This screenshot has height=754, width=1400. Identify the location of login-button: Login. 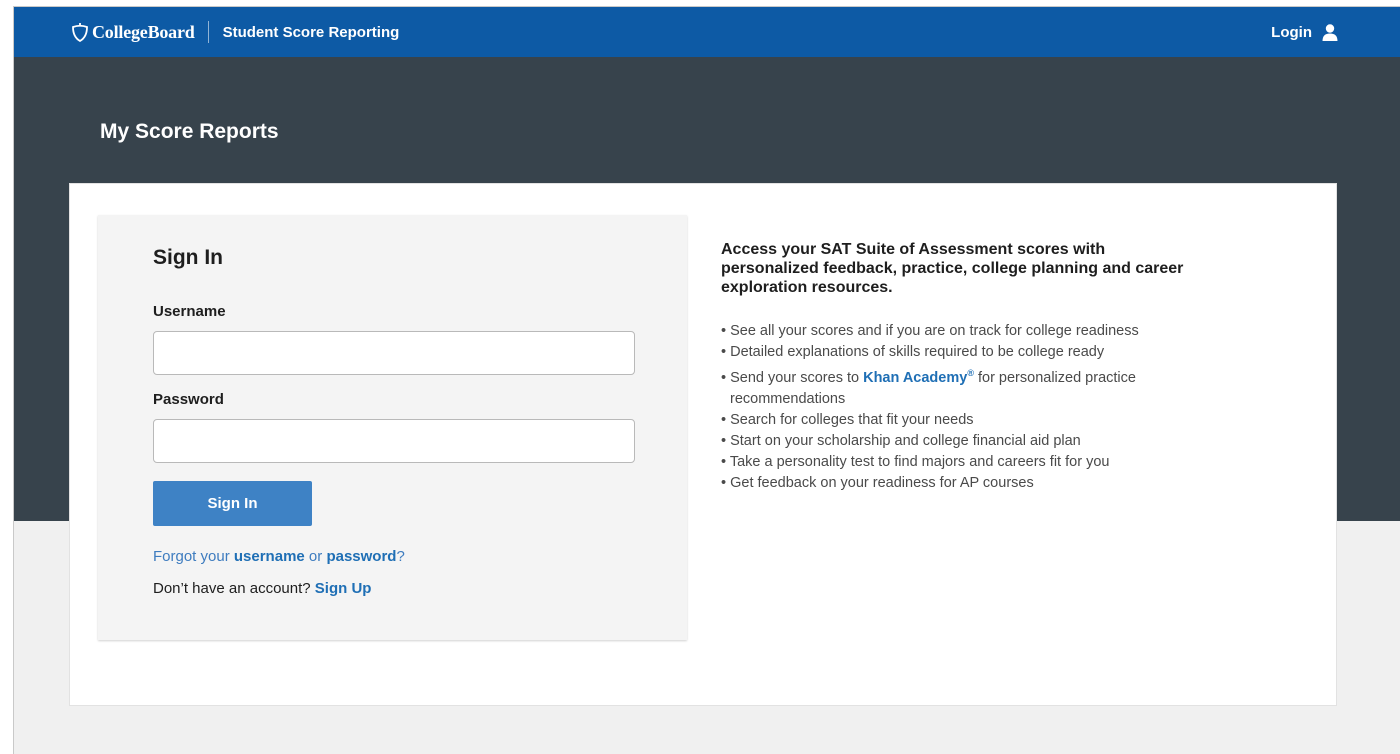
(1304, 32).